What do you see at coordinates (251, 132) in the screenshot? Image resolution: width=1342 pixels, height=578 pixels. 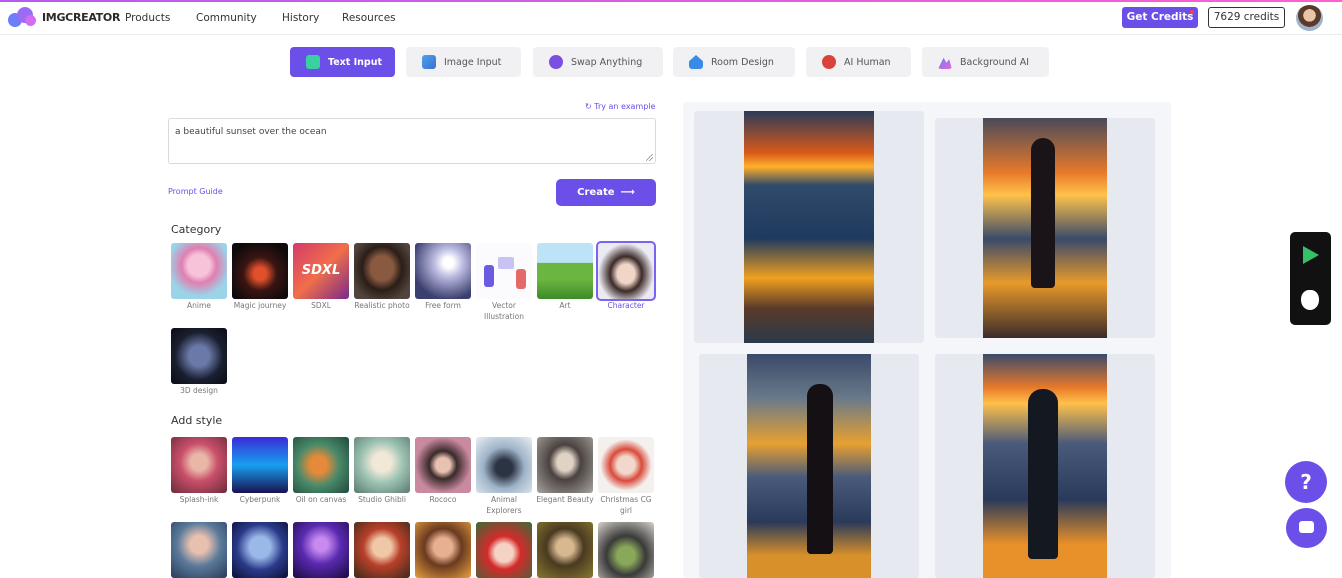 I see `prompt-text: a beautiful sunset over the ocean` at bounding box center [251, 132].